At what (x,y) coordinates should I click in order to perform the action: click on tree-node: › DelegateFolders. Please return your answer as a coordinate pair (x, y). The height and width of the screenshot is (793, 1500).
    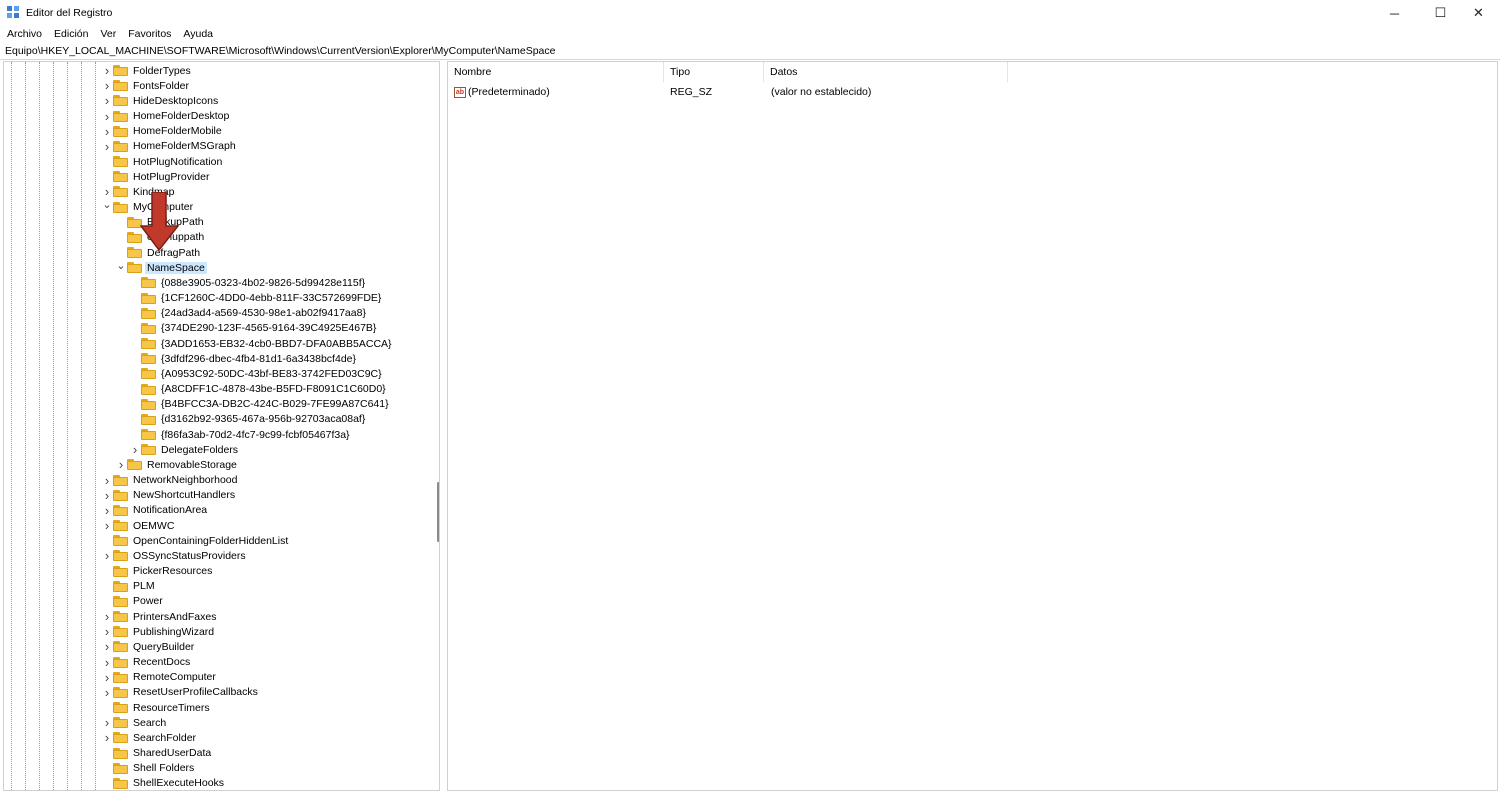
    Looking at the image, I should click on (184, 449).